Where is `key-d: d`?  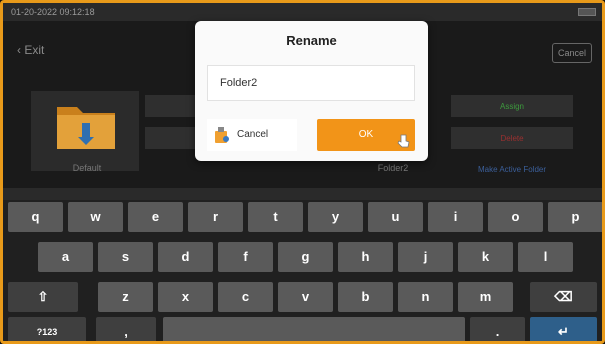
key-d: d is located at coordinates (185, 257).